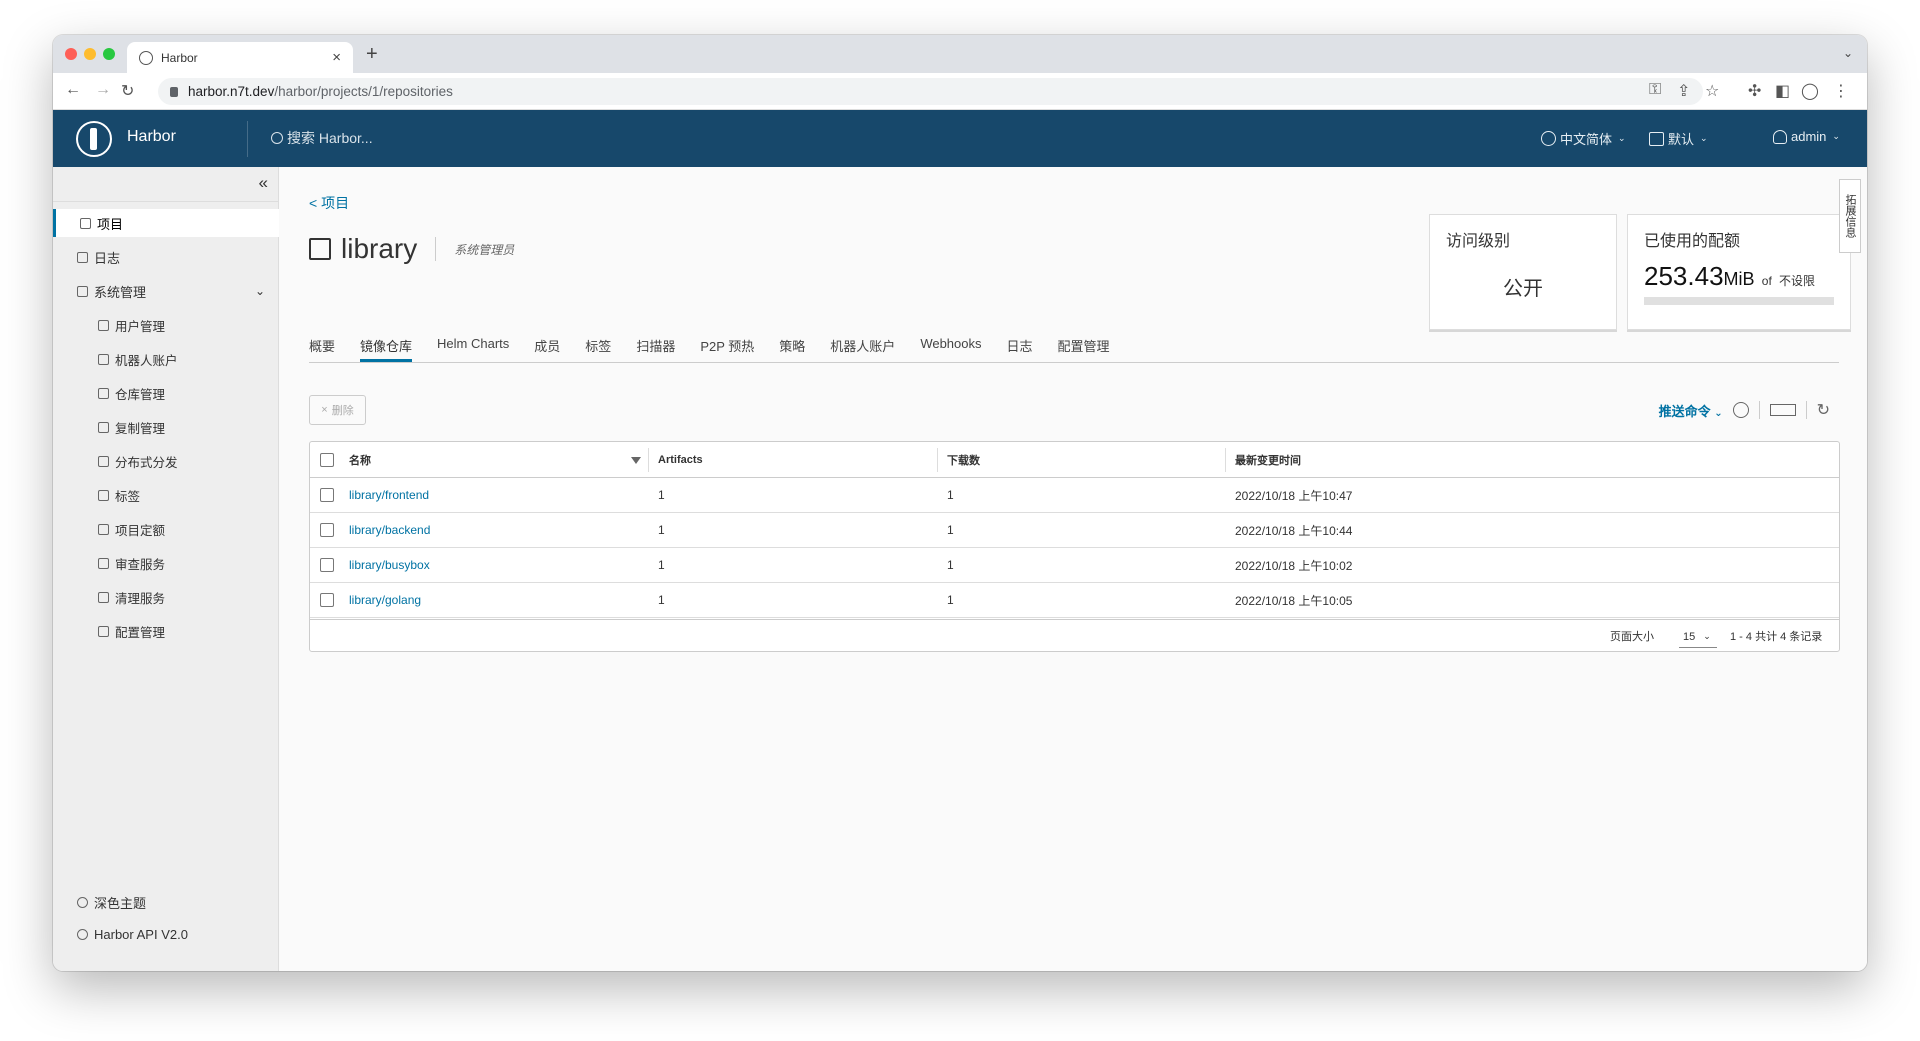  Describe the element at coordinates (386, 347) in the screenshot. I see `tab-repositories: 镜像仓库` at that location.